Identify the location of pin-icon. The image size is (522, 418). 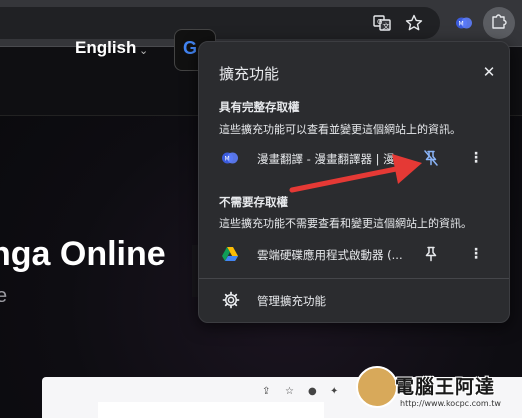
(431, 254).